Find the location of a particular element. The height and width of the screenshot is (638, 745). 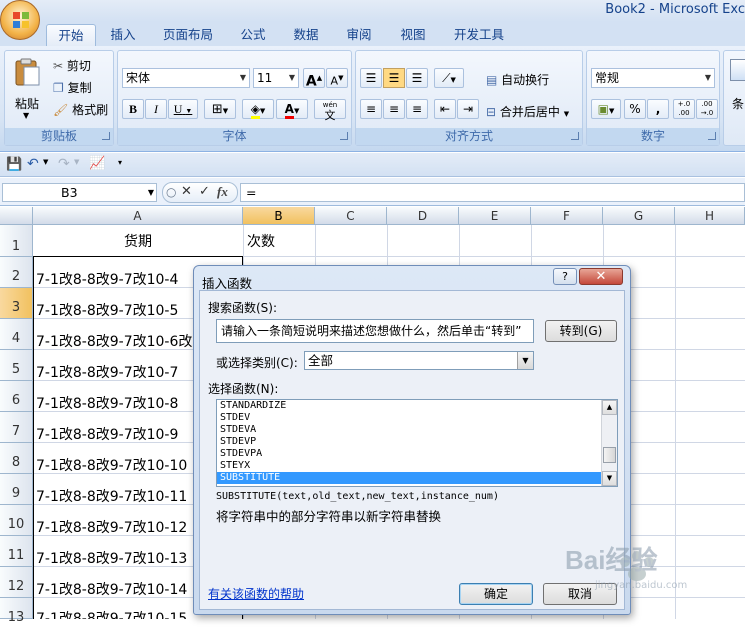

italic-button: I is located at coordinates (156, 109).